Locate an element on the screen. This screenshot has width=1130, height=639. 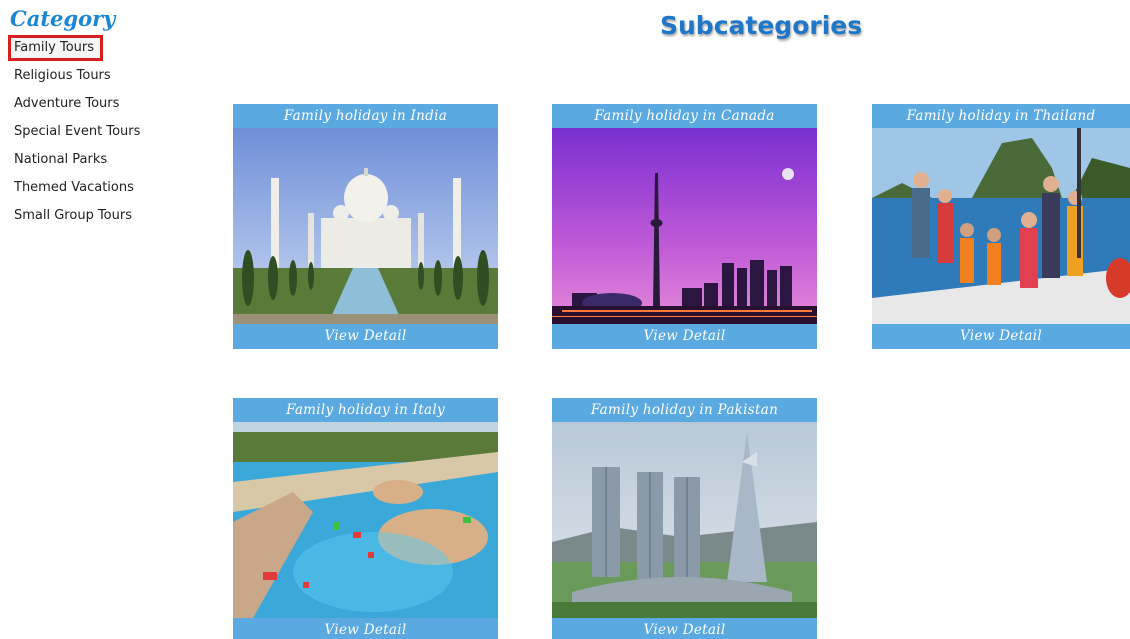
sidebar-item-small-group-tours: Small Group Tours is located at coordinates (98, 216).